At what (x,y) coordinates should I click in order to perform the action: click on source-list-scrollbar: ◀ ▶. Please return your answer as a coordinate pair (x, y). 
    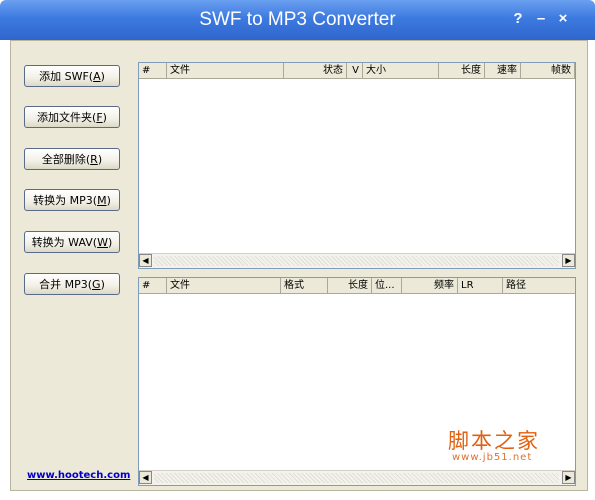
    Looking at the image, I should click on (357, 260).